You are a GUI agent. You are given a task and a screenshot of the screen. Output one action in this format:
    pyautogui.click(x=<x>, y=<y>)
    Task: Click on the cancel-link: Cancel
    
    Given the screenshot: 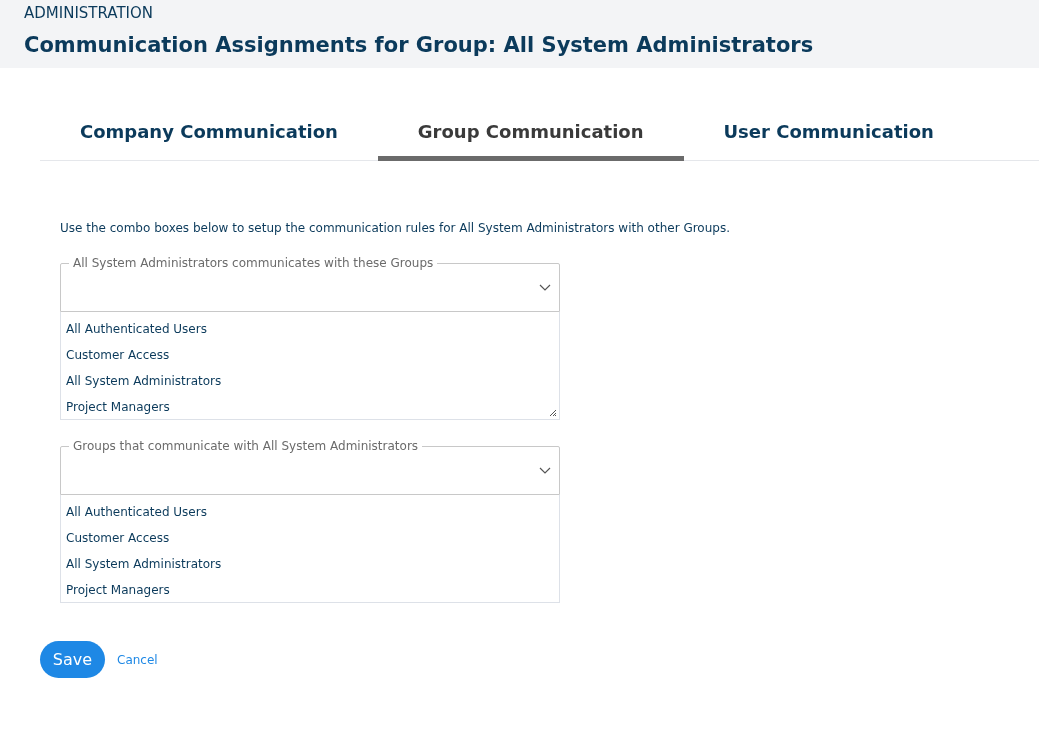 What is the action you would take?
    pyautogui.click(x=137, y=659)
    